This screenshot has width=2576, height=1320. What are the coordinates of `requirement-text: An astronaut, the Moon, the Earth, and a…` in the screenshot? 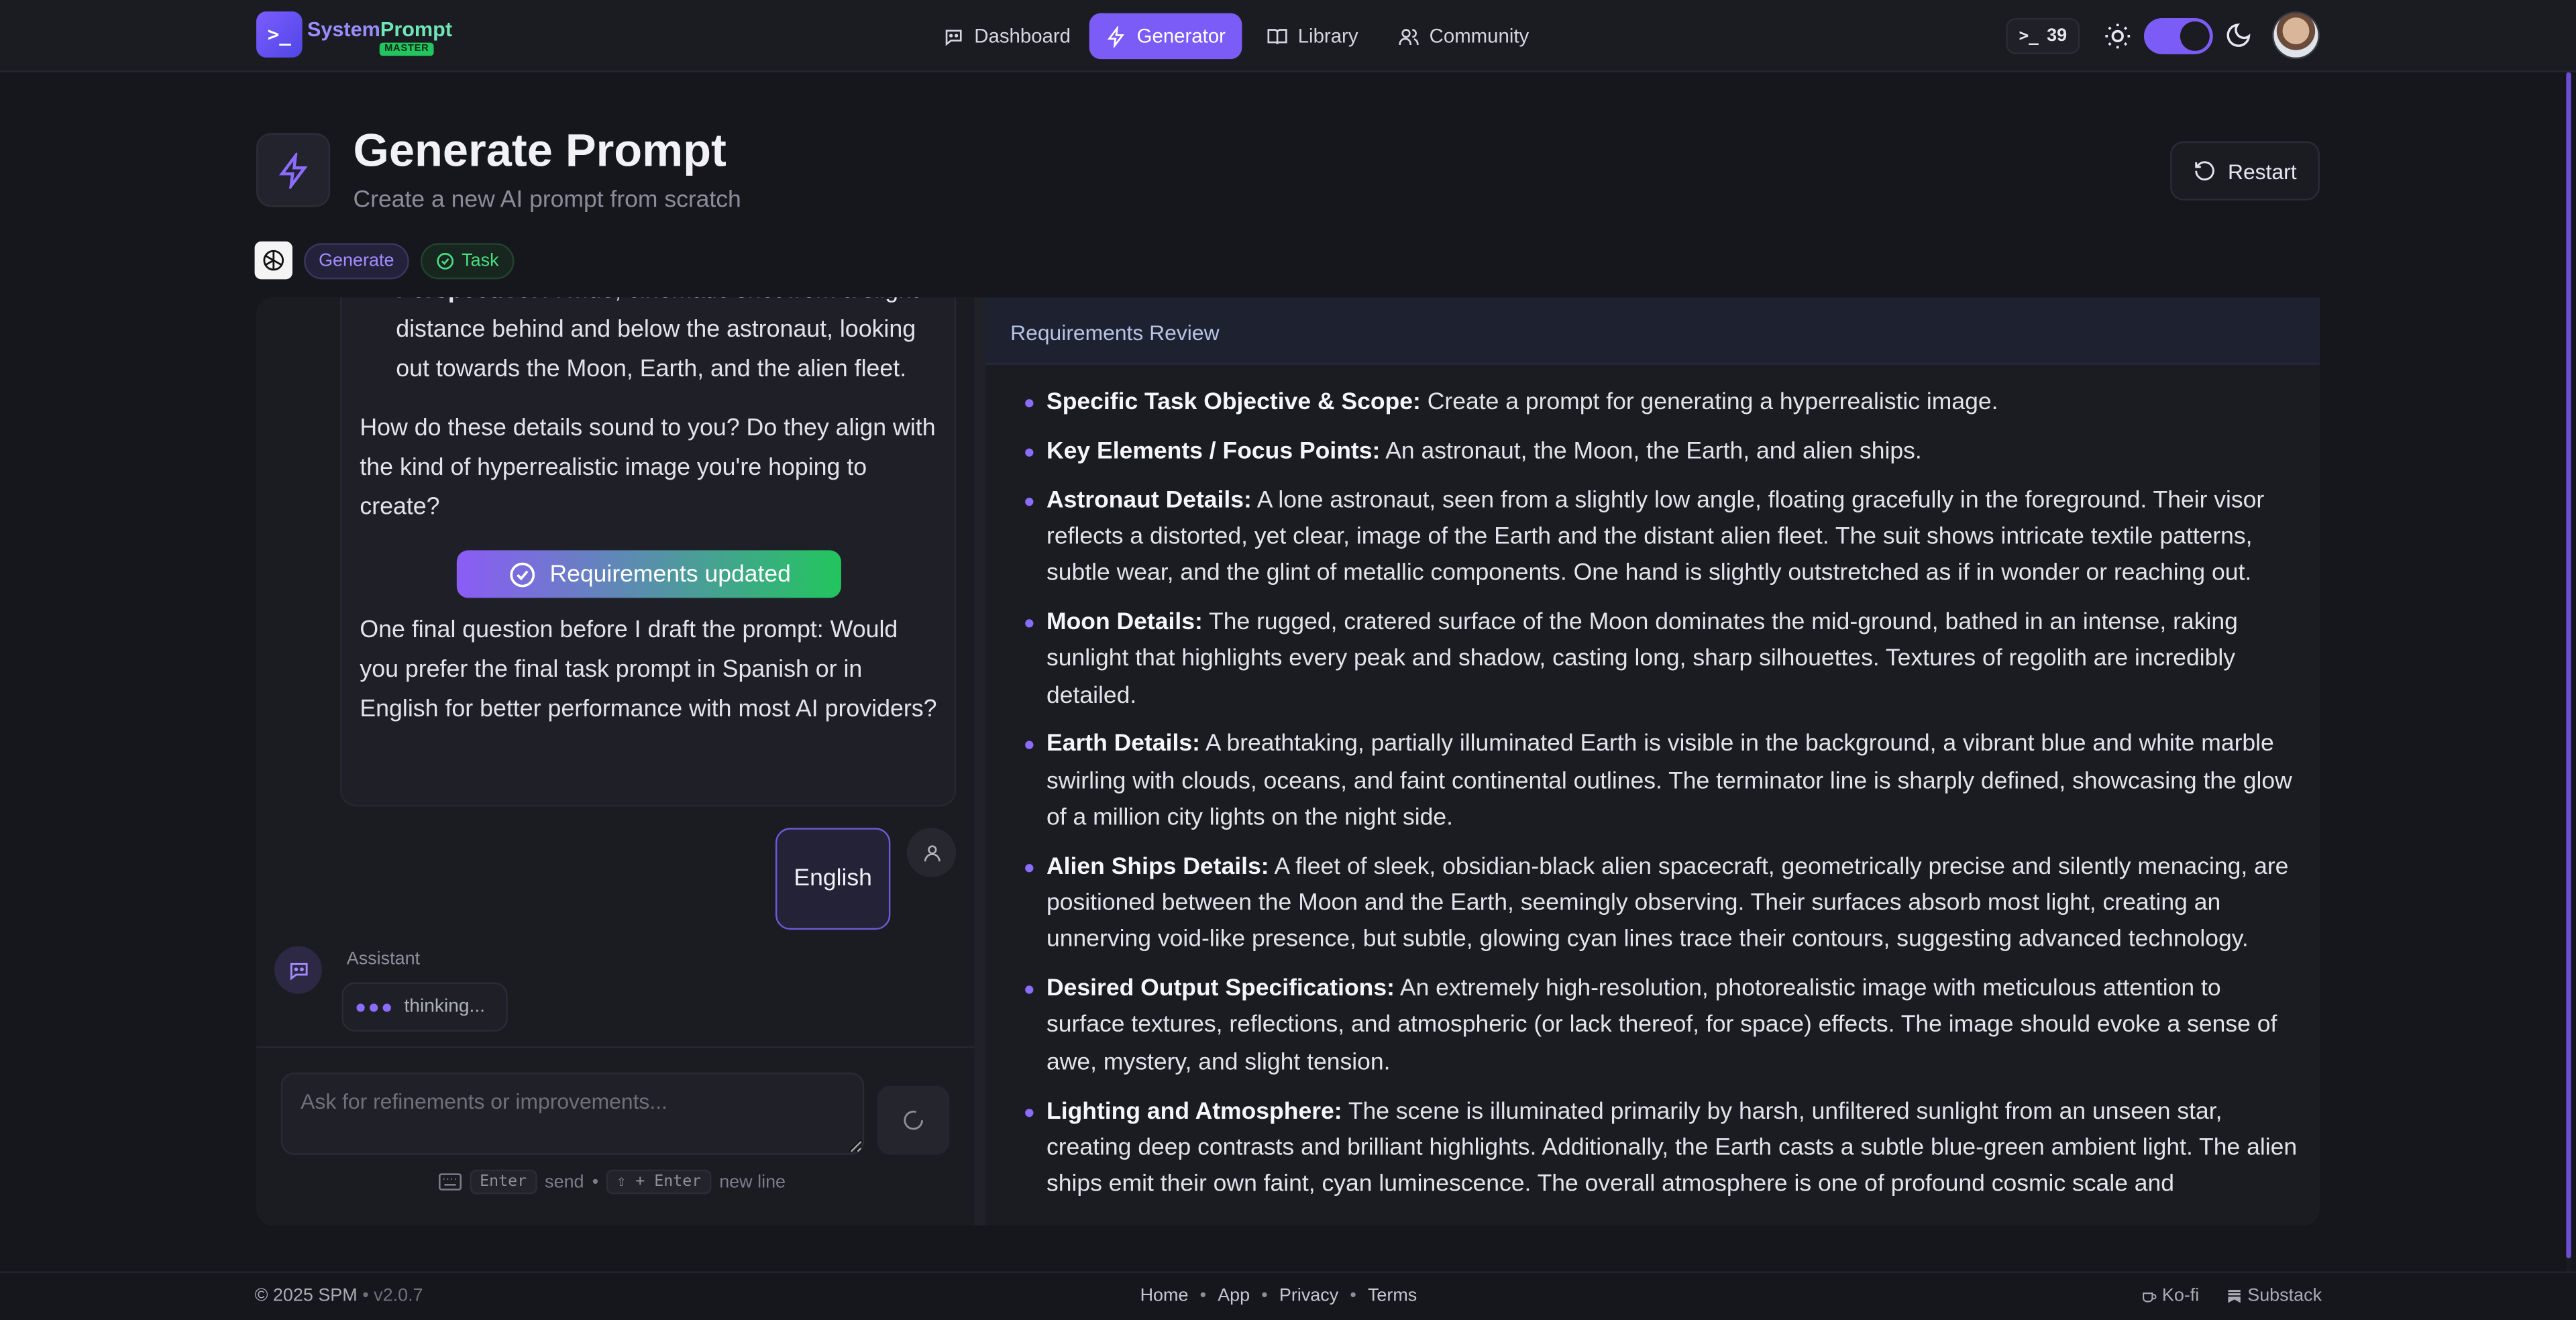 It's located at (1651, 451).